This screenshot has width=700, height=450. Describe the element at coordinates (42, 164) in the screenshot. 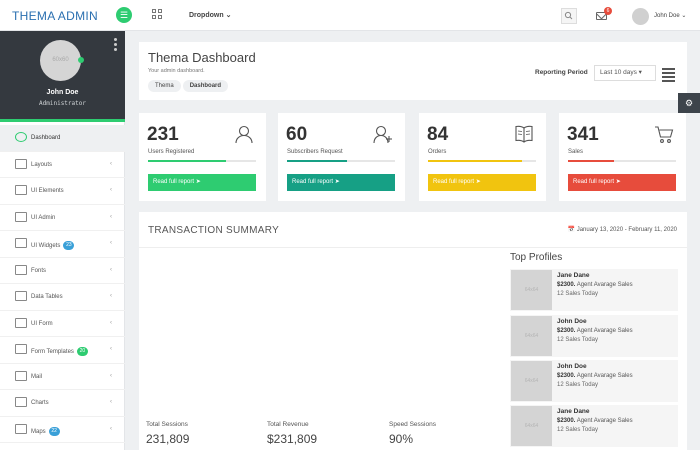

I see `sidebar-item-label: Layouts` at that location.